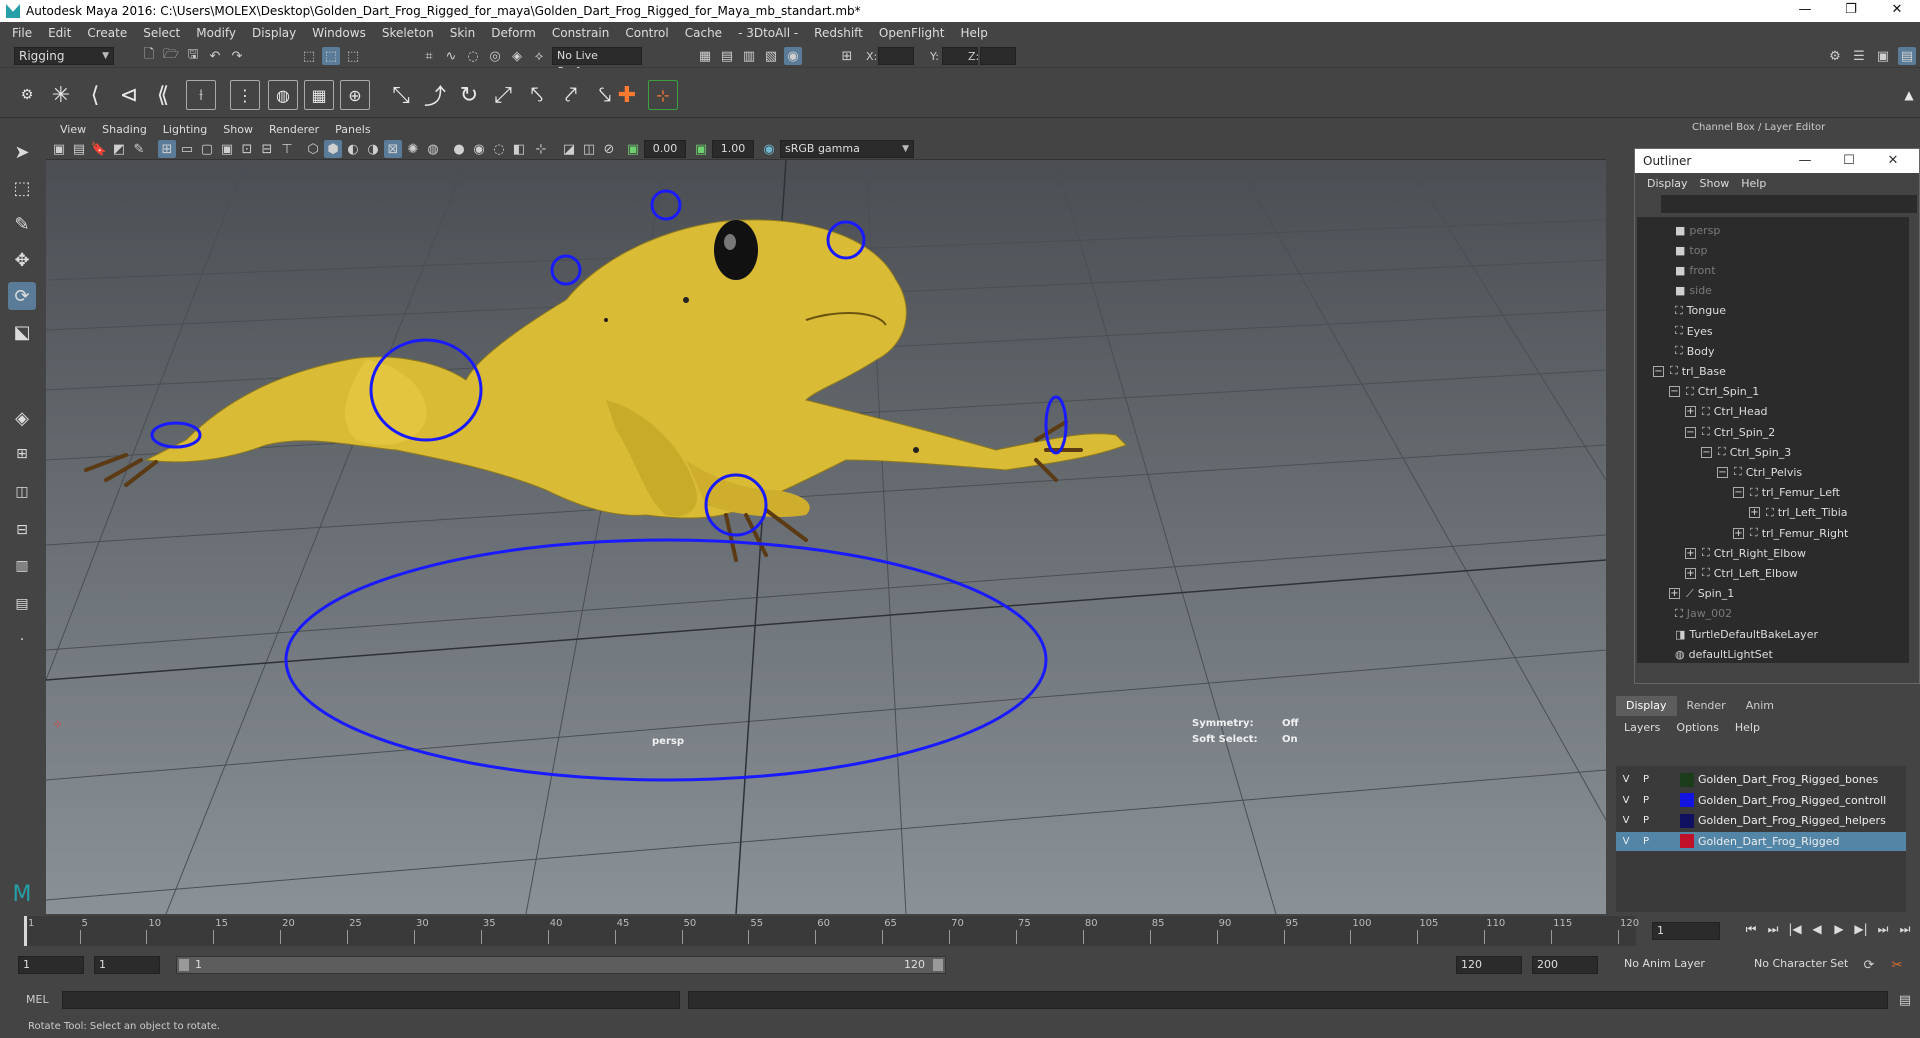 This screenshot has height=1038, width=1920. Describe the element at coordinates (1759, 472) in the screenshot. I see `outliner-item: − ⛶ Ctrl_Pelvis` at that location.